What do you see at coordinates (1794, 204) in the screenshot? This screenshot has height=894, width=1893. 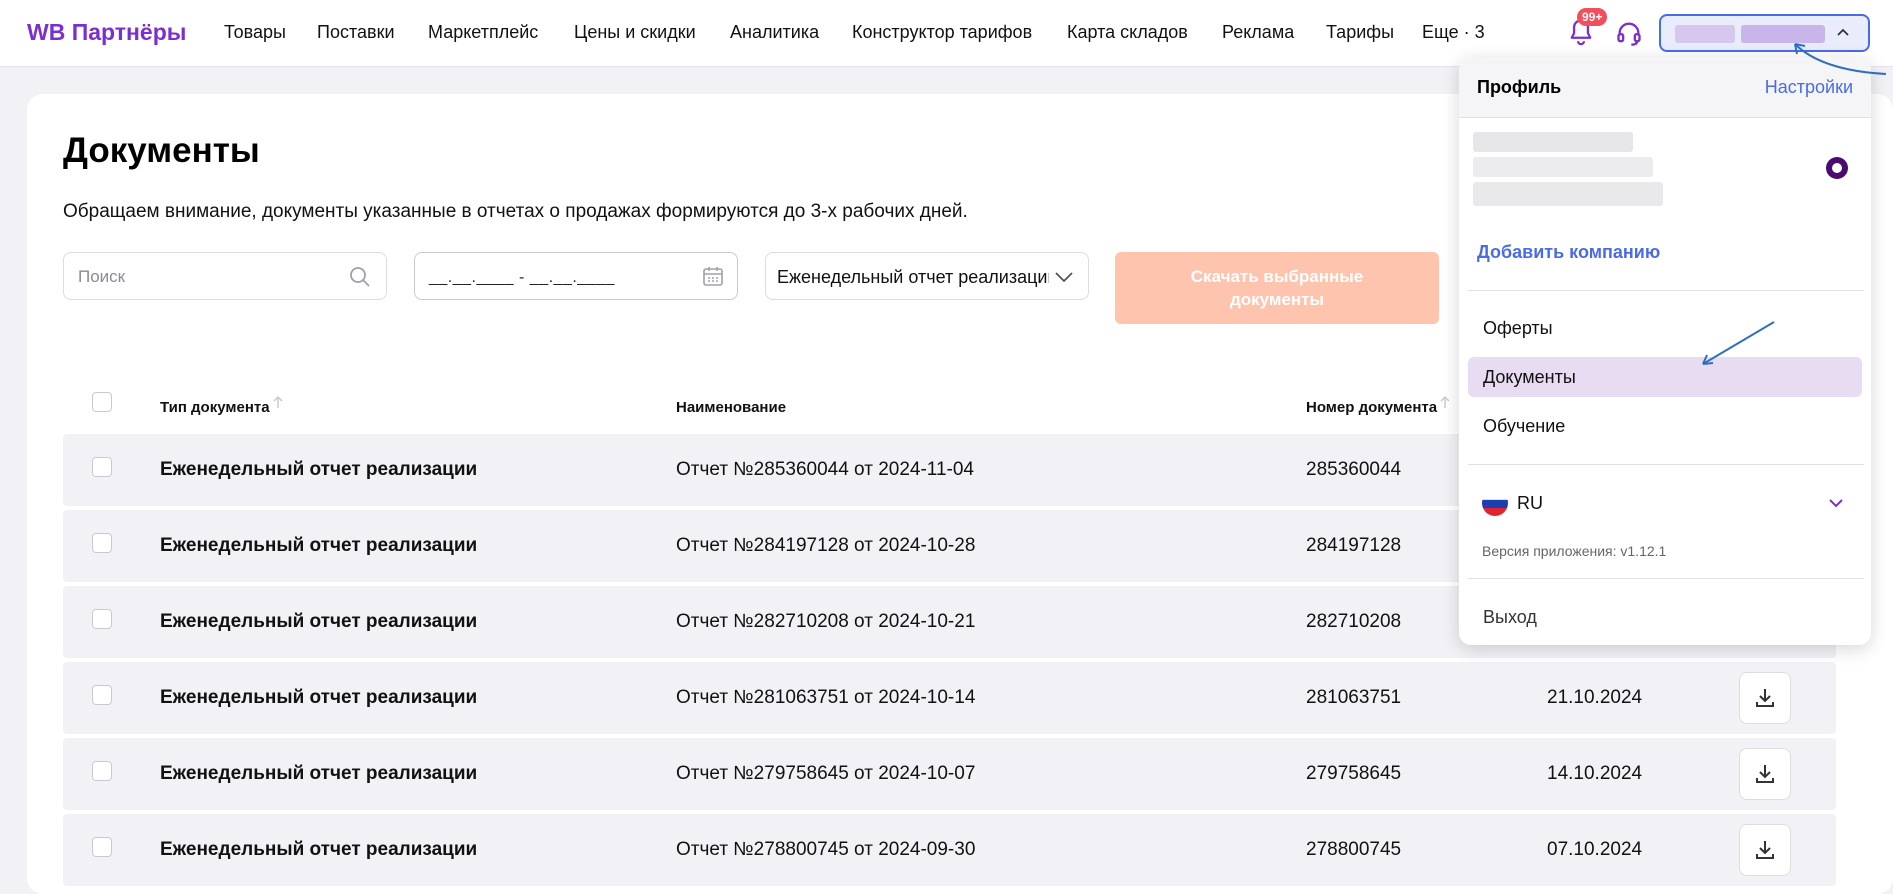 I see `annotation-arrows` at bounding box center [1794, 204].